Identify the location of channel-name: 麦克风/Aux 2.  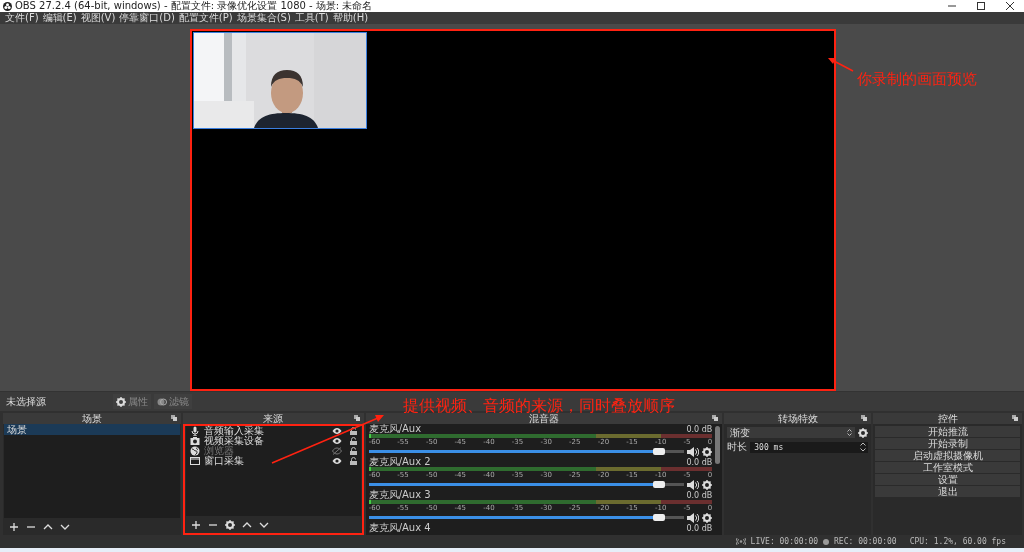
(399, 462).